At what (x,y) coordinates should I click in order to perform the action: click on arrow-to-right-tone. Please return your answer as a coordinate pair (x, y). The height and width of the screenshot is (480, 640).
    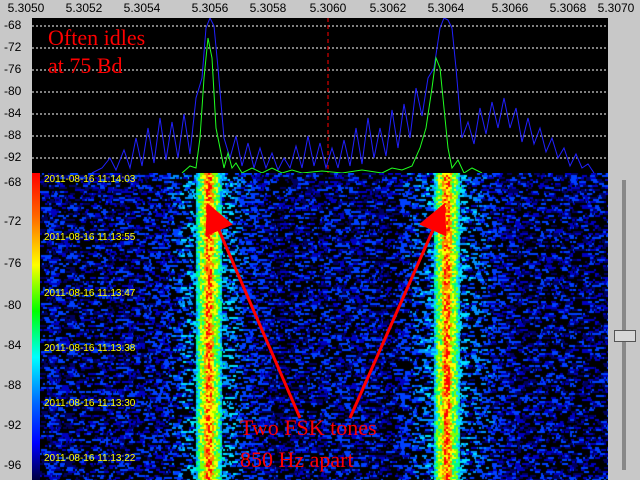
    Looking at the image, I should click on (397, 311).